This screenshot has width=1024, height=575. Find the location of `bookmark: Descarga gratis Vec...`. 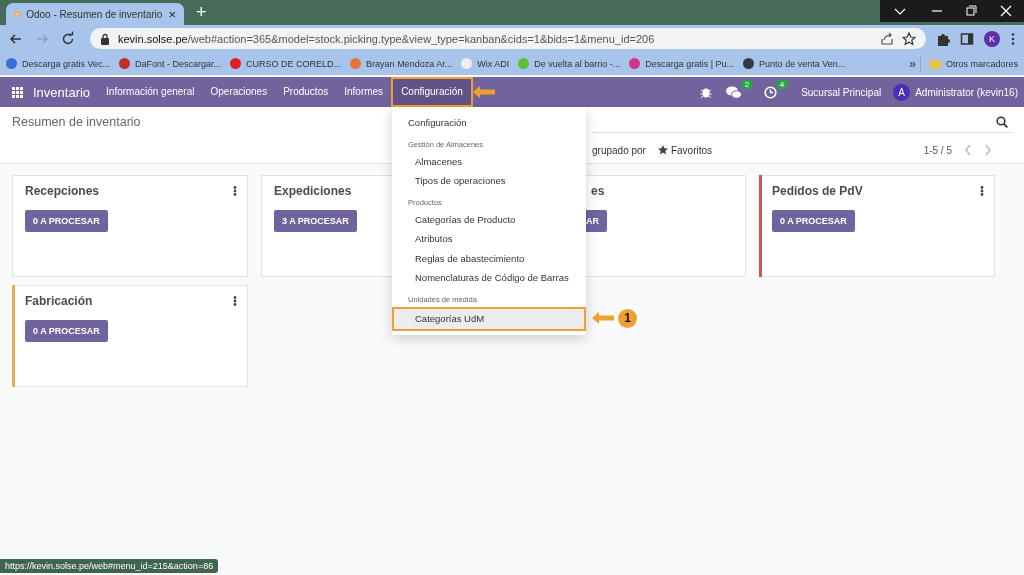

bookmark: Descarga gratis Vec... is located at coordinates (58, 63).